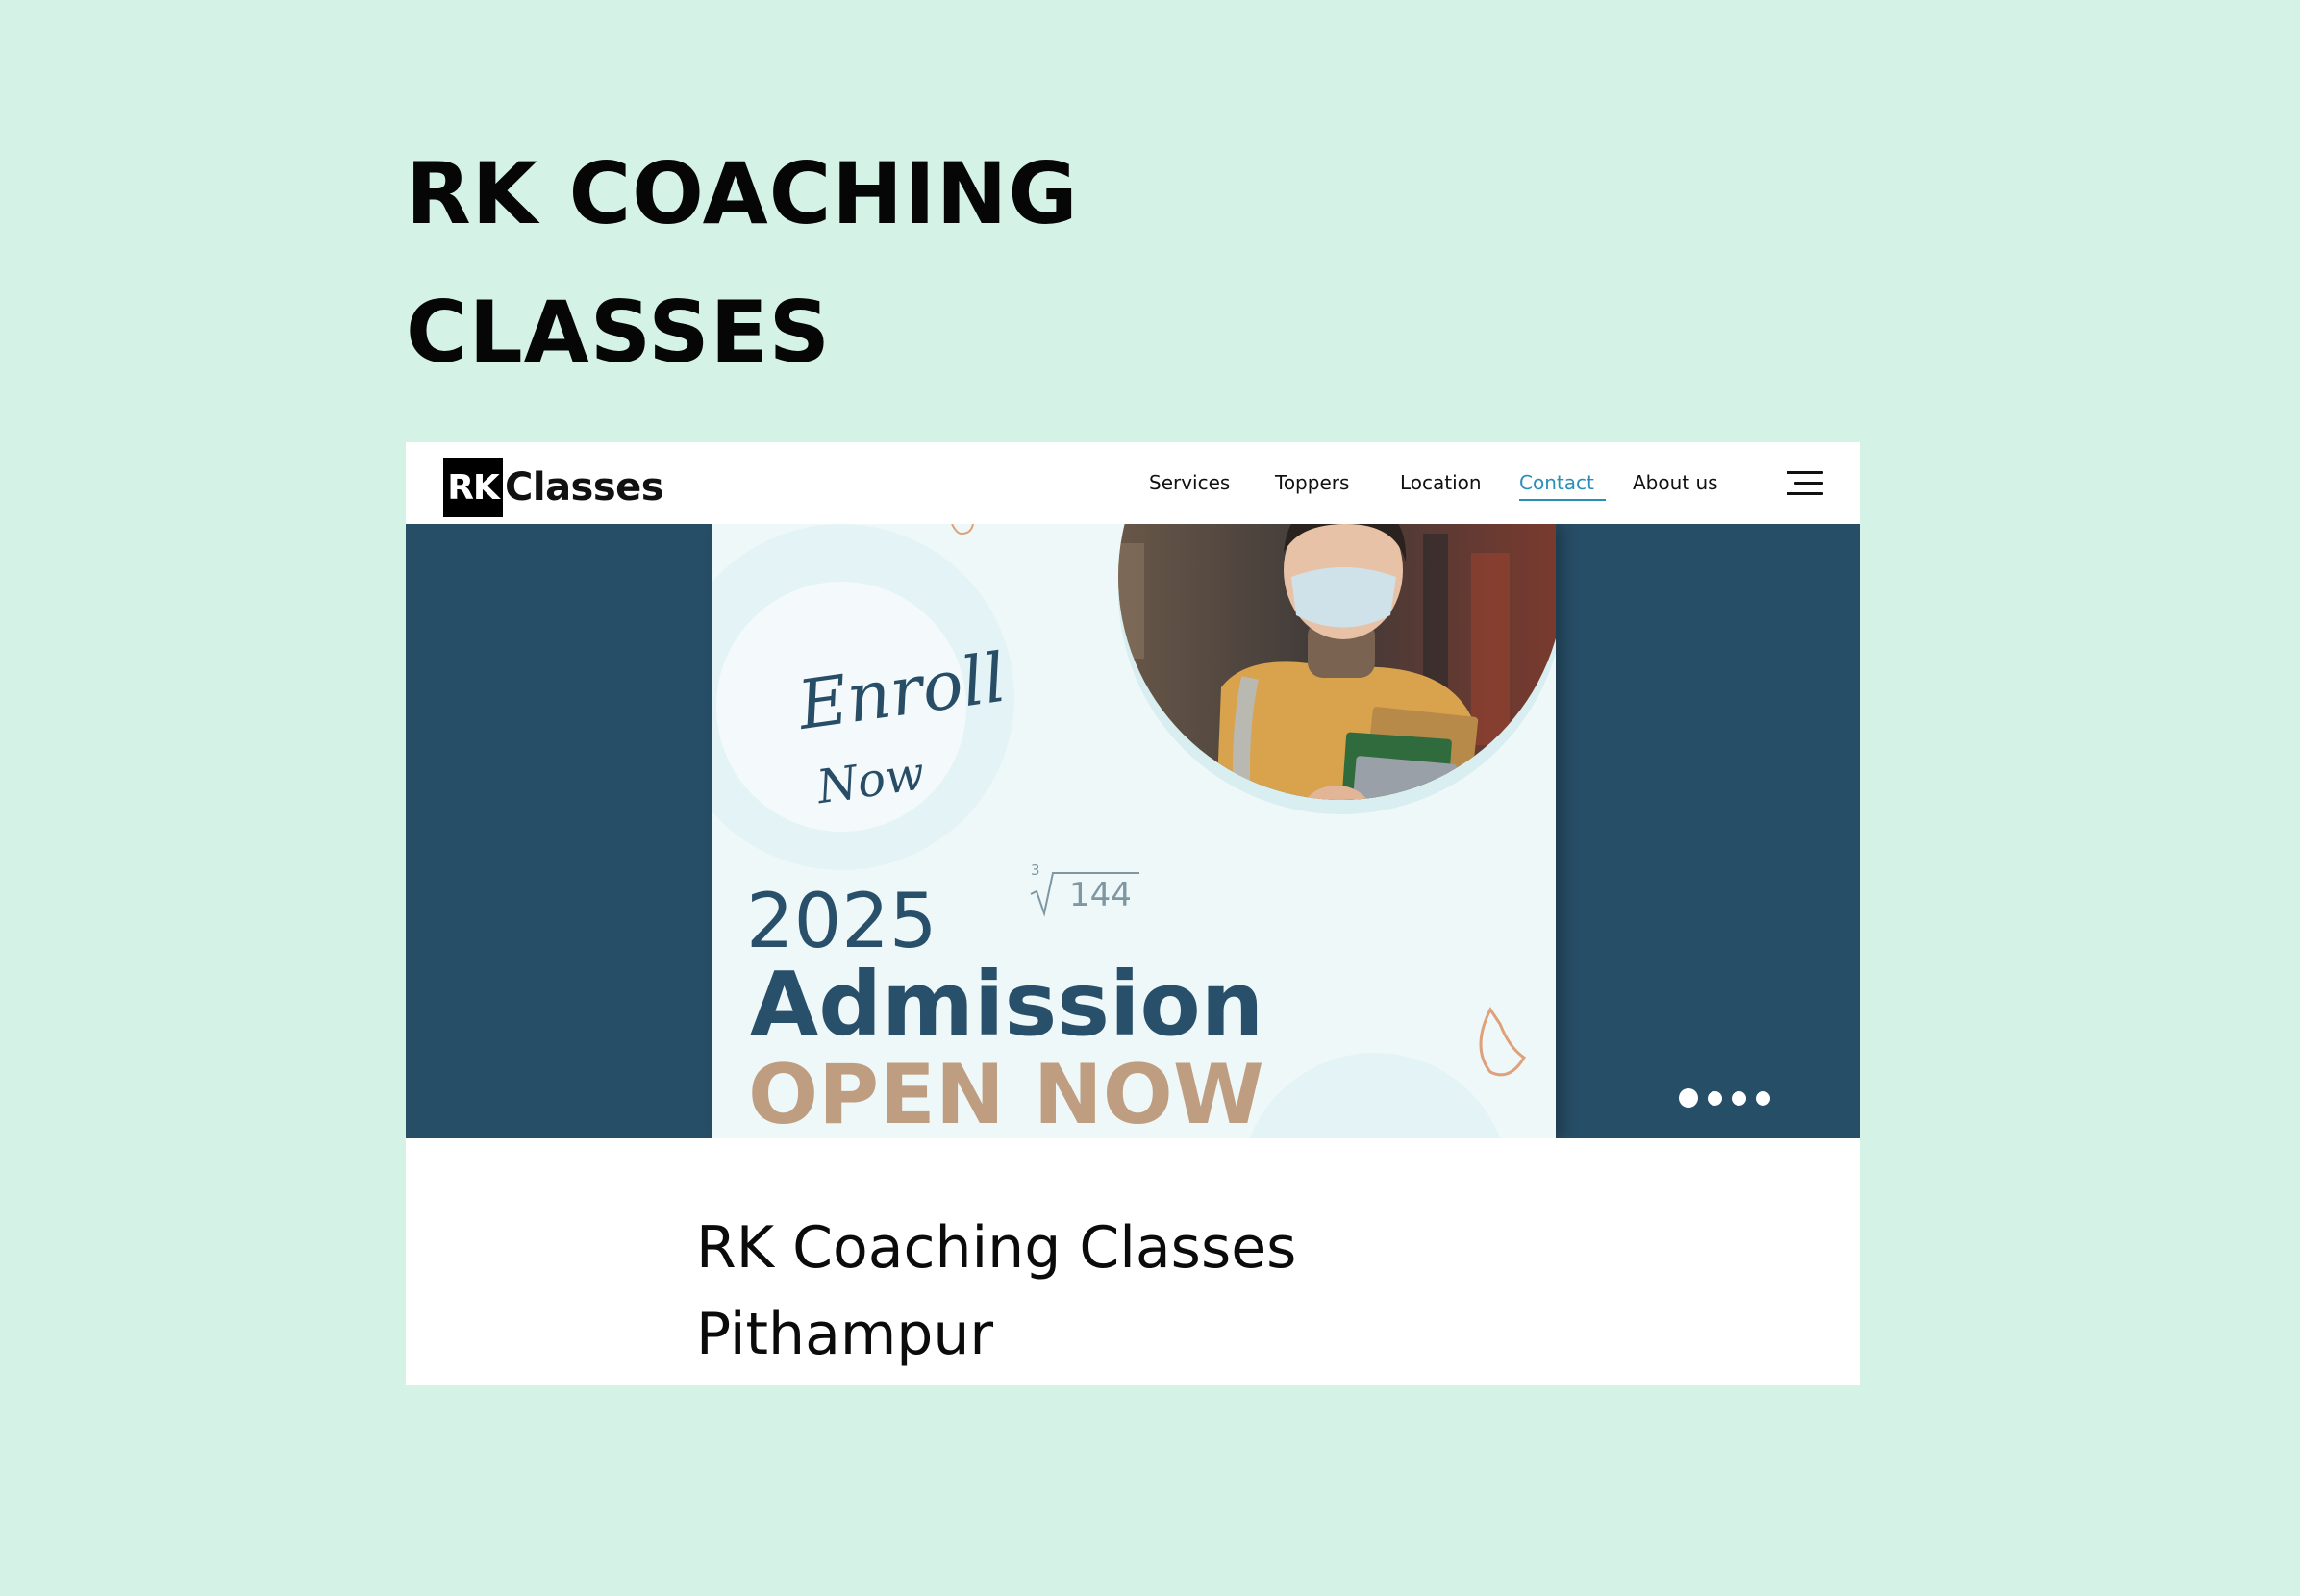 The height and width of the screenshot is (1596, 2300). What do you see at coordinates (1562, 486) in the screenshot?
I see `nav-link-contact: Contact` at bounding box center [1562, 486].